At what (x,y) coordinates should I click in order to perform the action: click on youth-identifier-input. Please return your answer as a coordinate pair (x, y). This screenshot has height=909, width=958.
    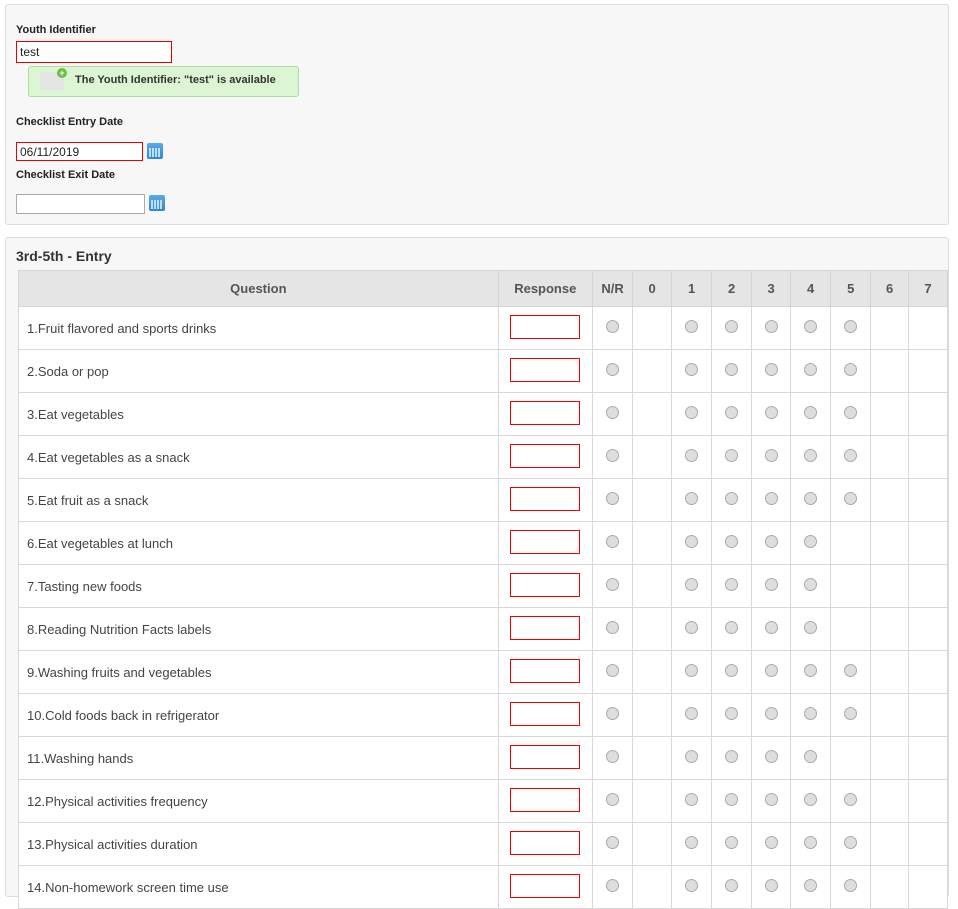
    Looking at the image, I should click on (94, 52).